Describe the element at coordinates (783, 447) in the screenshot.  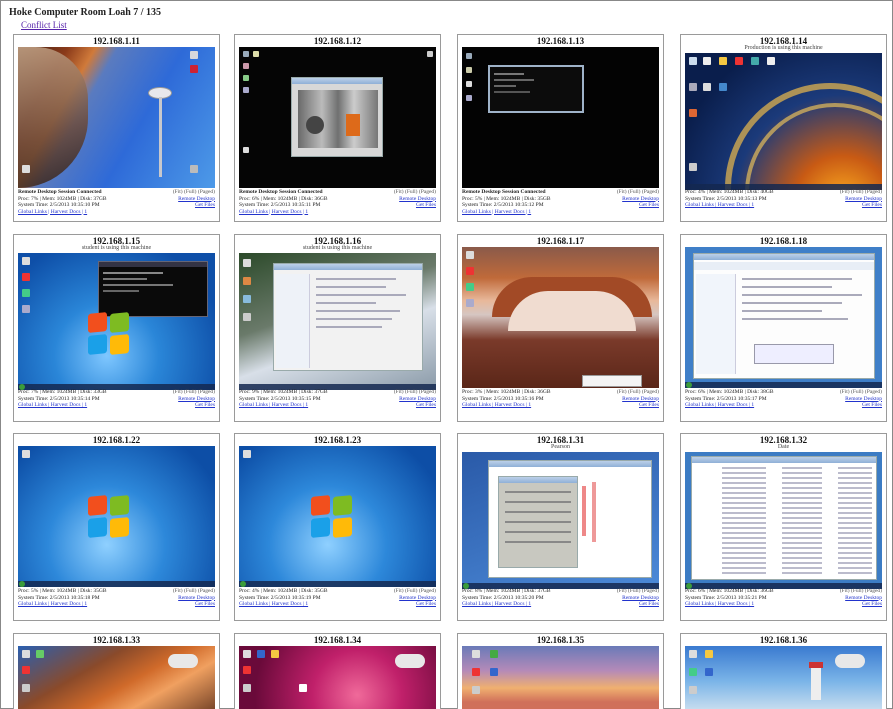
I see `computer-note: Date` at that location.